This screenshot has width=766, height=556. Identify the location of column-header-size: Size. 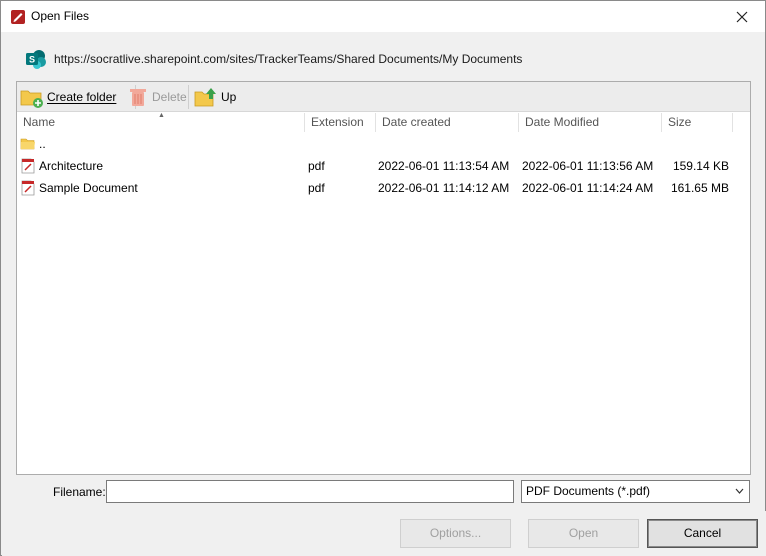
(697, 122).